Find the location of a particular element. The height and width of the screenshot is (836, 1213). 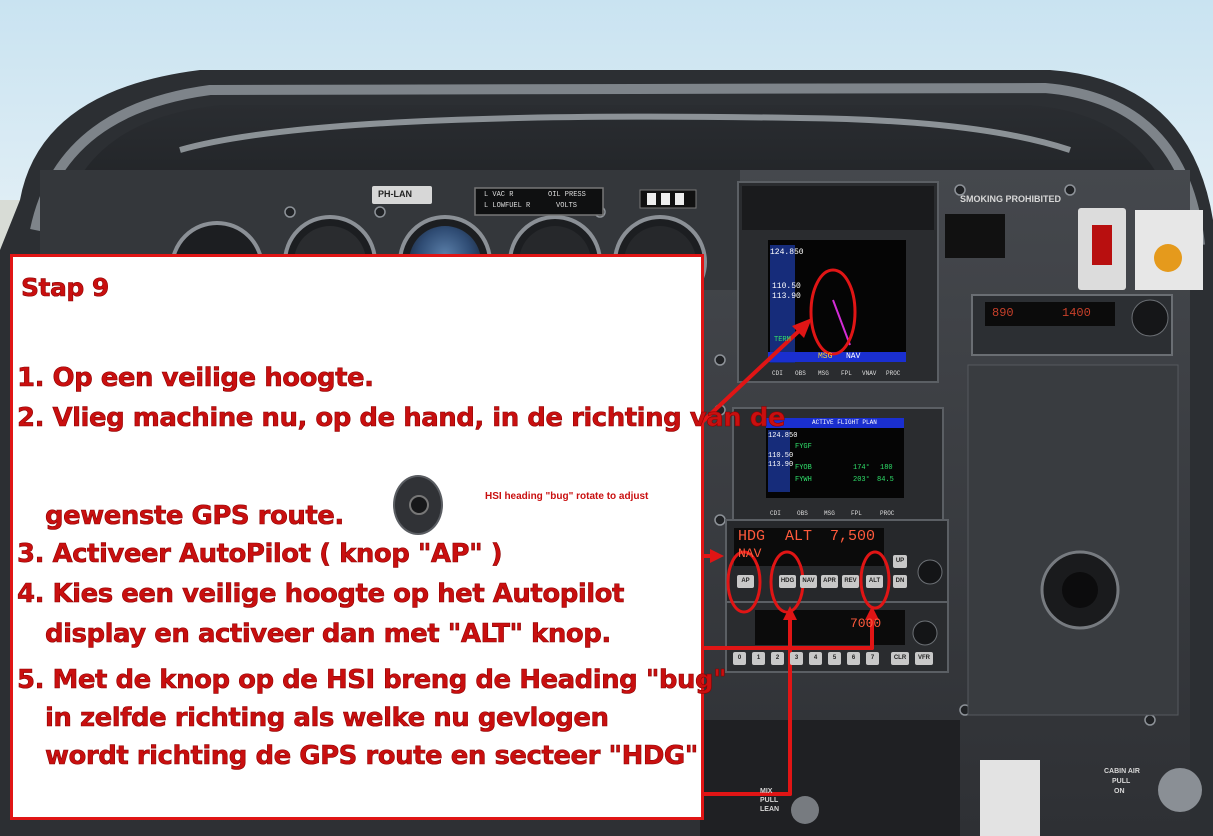

autopilot-vertical-mode: ALT is located at coordinates (799, 536).